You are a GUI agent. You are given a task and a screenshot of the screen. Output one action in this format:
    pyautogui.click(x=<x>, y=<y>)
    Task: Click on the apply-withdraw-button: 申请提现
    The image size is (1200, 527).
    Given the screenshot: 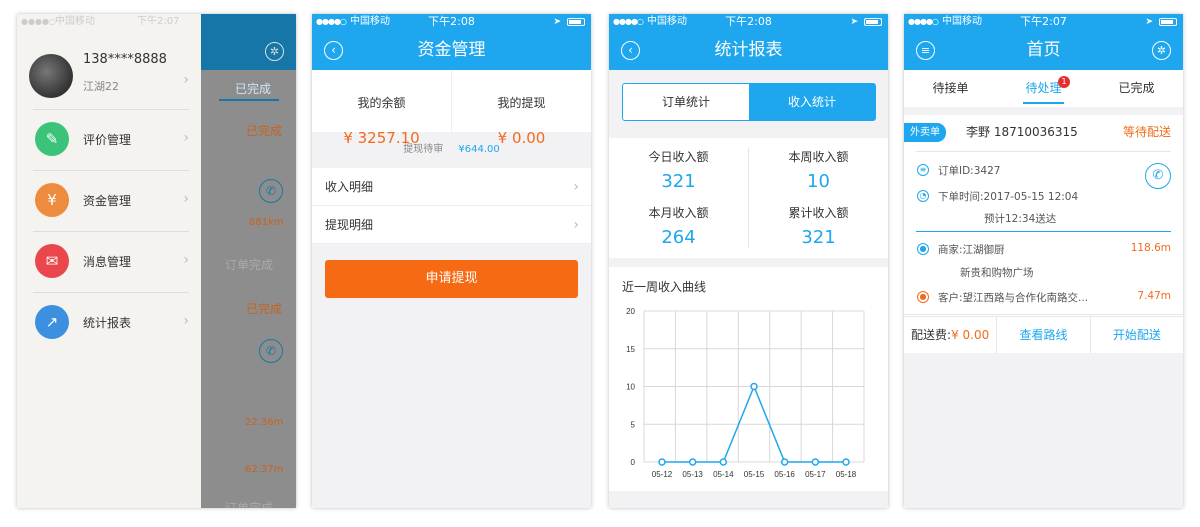 What is the action you would take?
    pyautogui.click(x=451, y=279)
    